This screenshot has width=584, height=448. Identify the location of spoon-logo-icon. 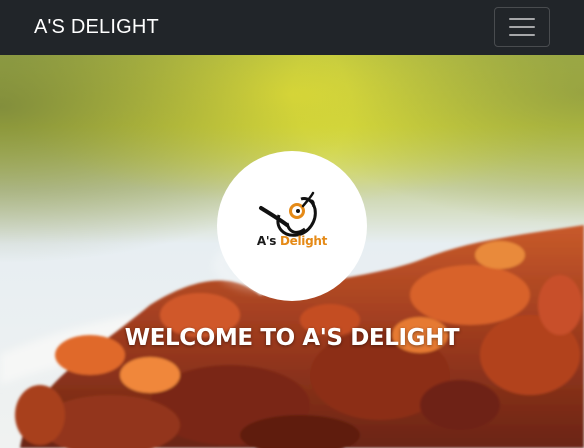
(288, 214).